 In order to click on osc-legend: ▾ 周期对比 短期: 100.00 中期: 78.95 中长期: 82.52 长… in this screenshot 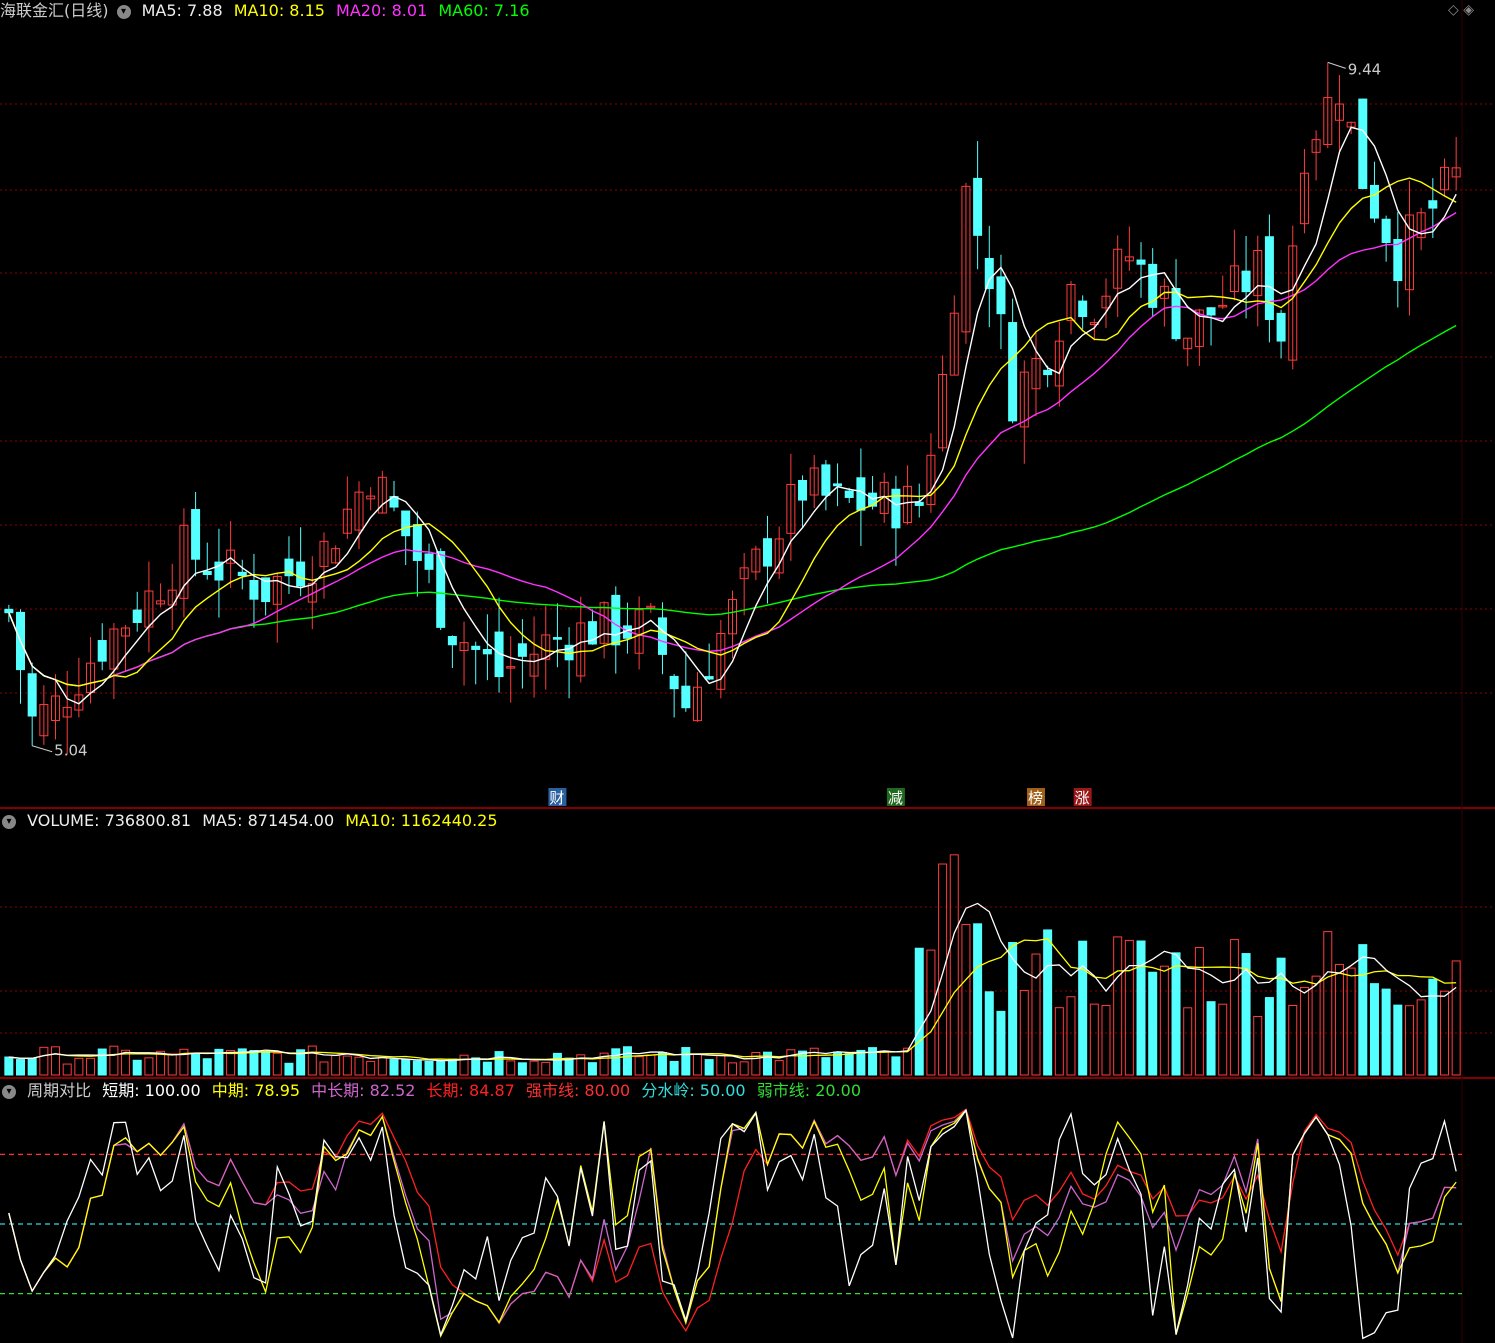, I will do `click(433, 1091)`.